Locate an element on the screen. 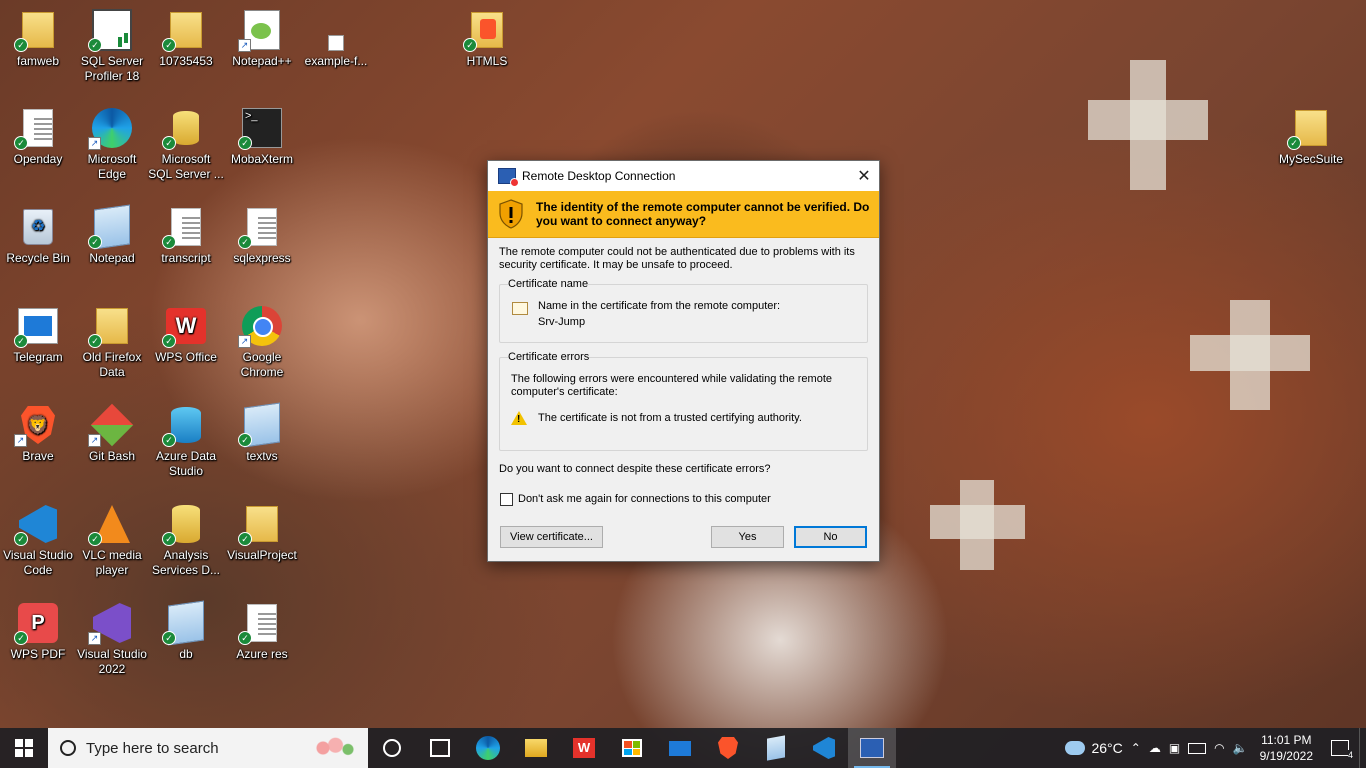  shield-warning-icon is located at coordinates (511, 214).